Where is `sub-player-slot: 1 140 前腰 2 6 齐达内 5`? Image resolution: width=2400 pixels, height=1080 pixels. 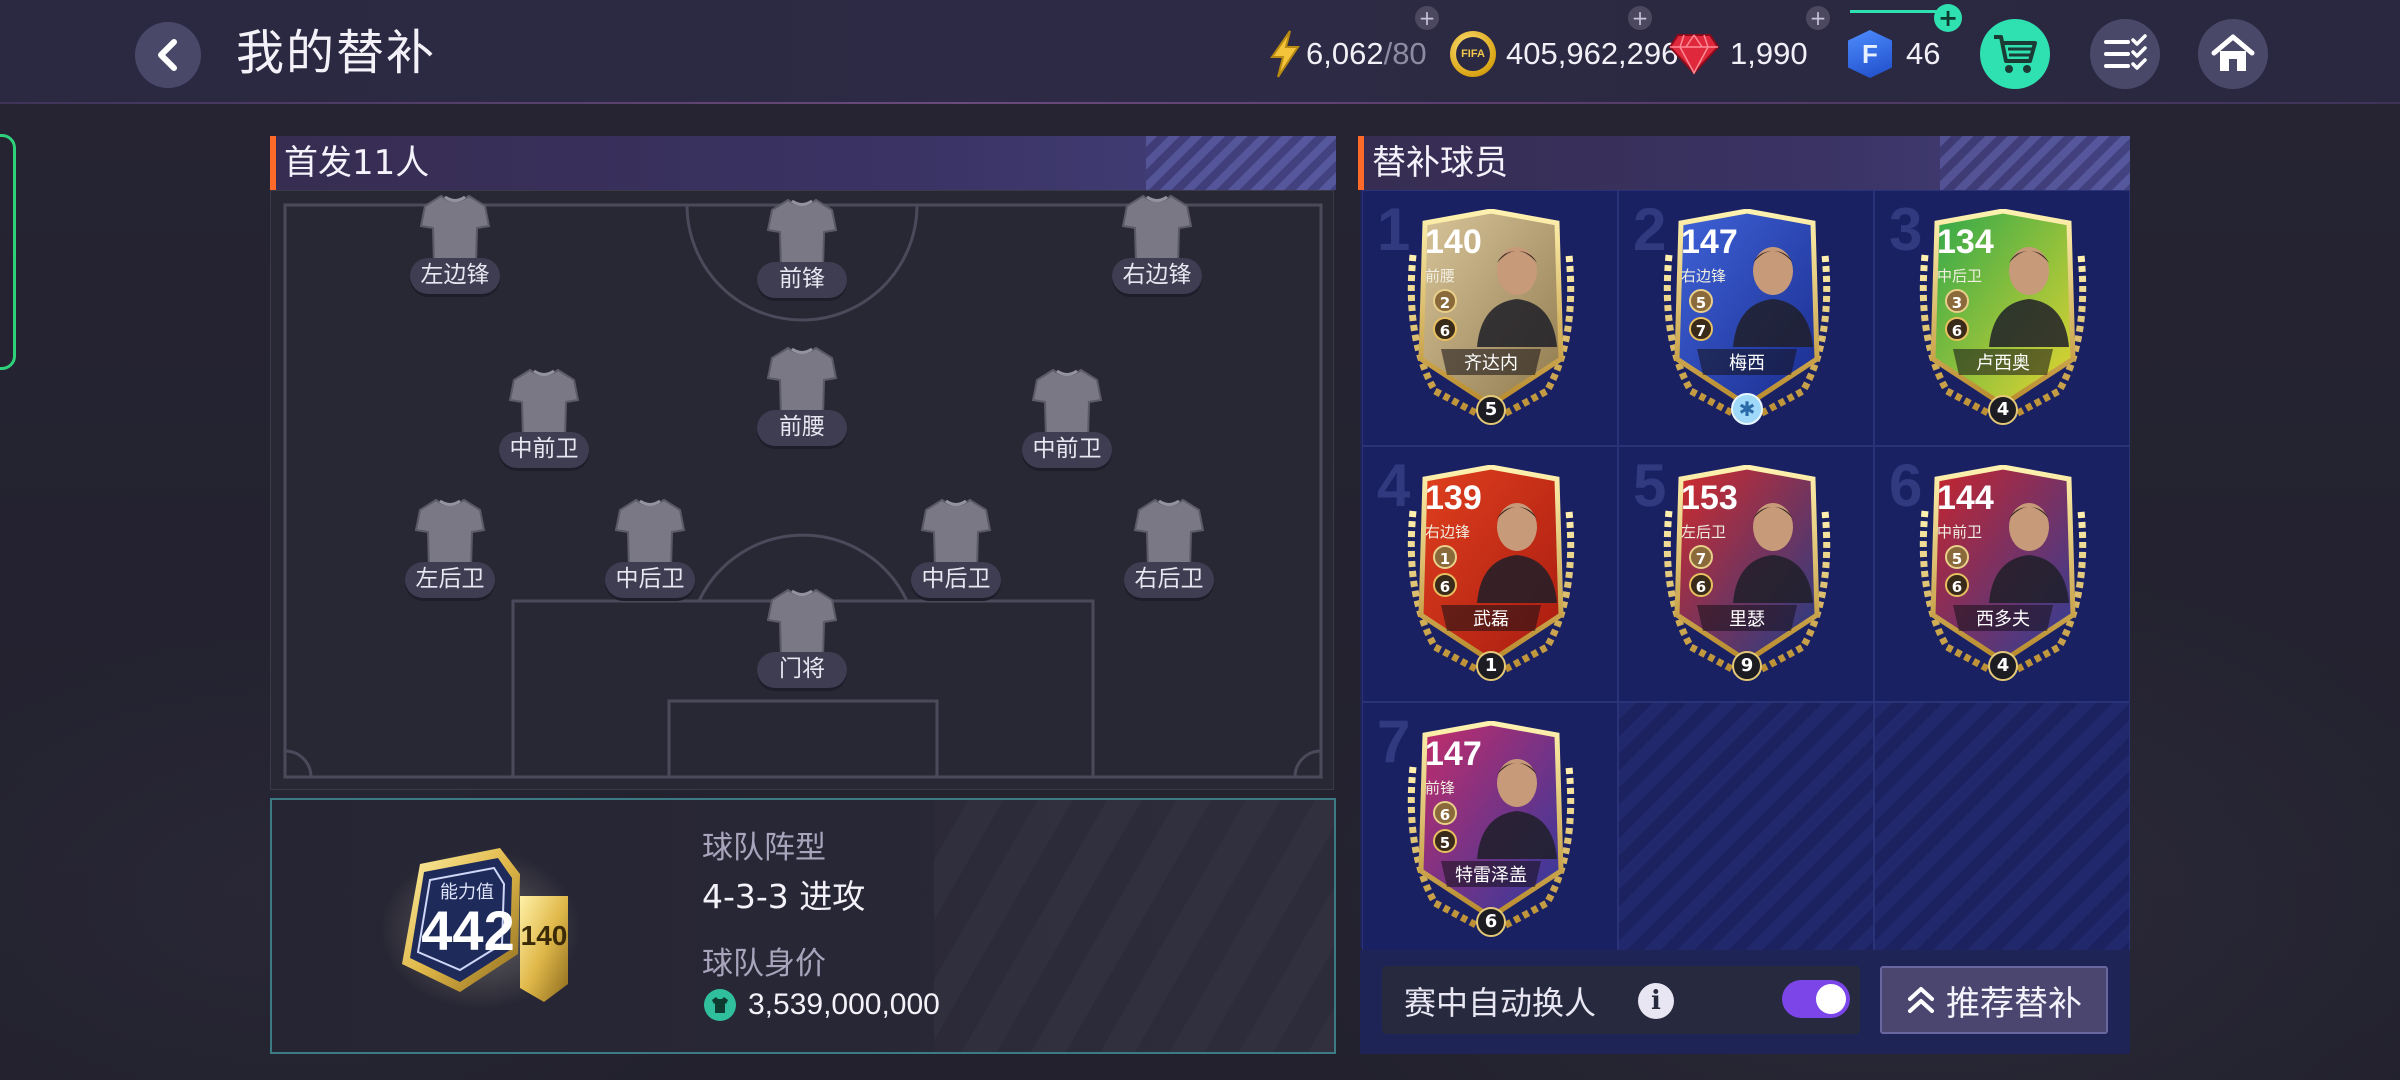
sub-player-slot: 1 140 前腰 2 6 齐达内 5 is located at coordinates (1490, 318).